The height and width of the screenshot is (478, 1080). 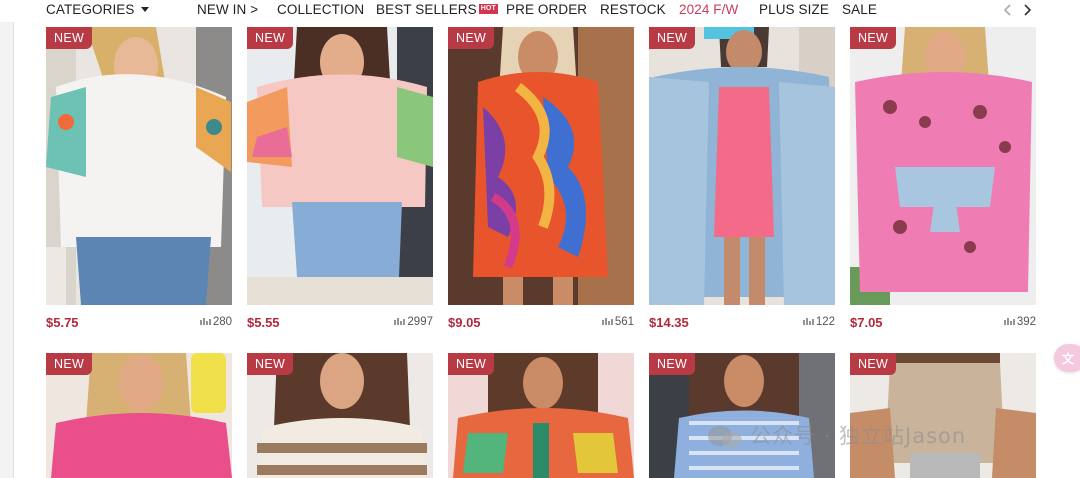 What do you see at coordinates (794, 10) in the screenshot?
I see `nav-plus-size: PLUS SIZE` at bounding box center [794, 10].